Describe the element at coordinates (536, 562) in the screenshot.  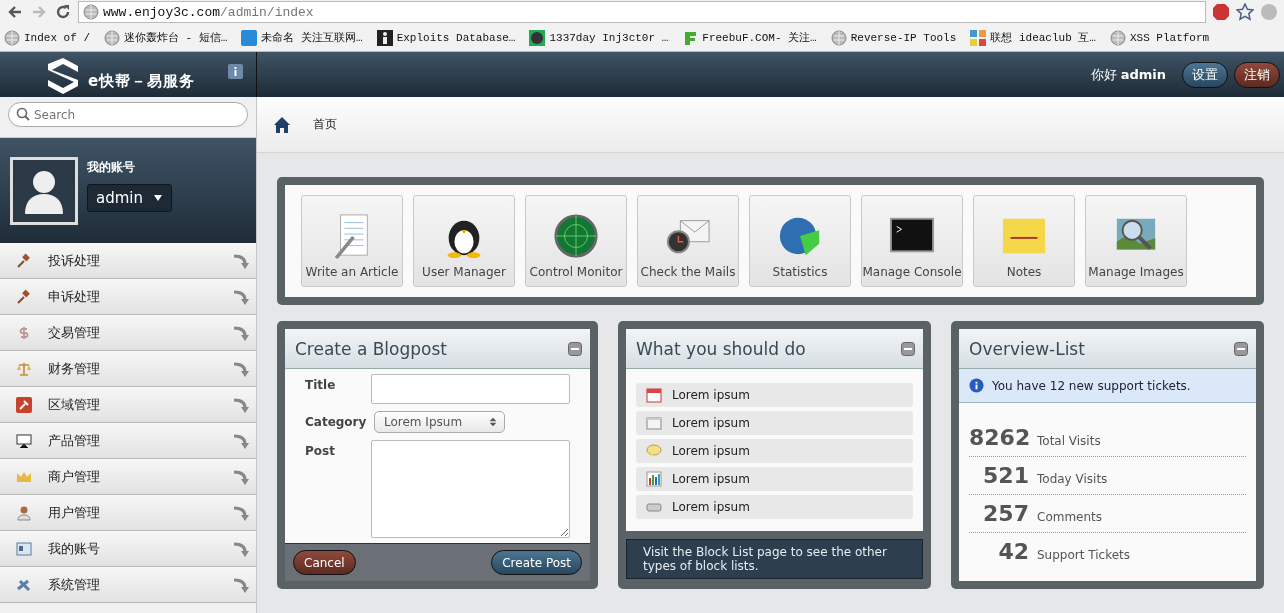
I see `submit-button: Create Post` at that location.